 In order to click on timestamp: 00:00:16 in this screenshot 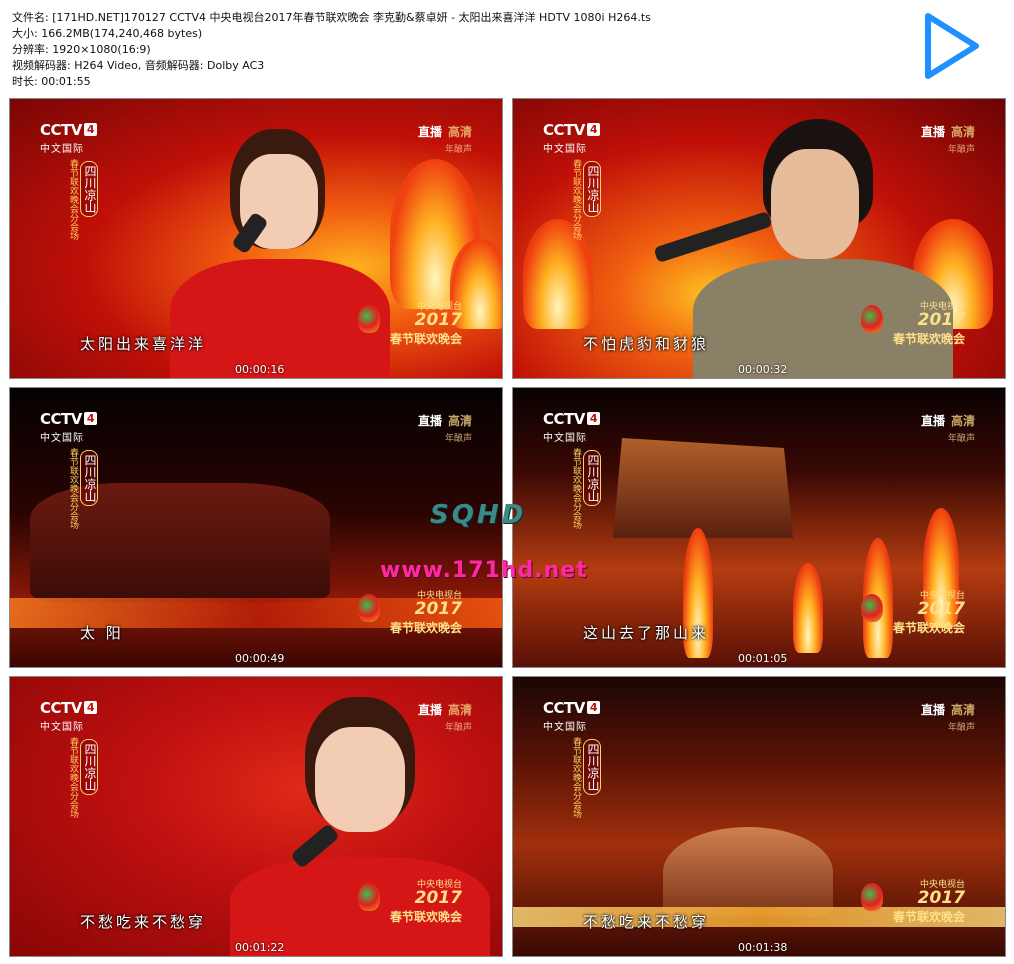, I will do `click(260, 369)`.